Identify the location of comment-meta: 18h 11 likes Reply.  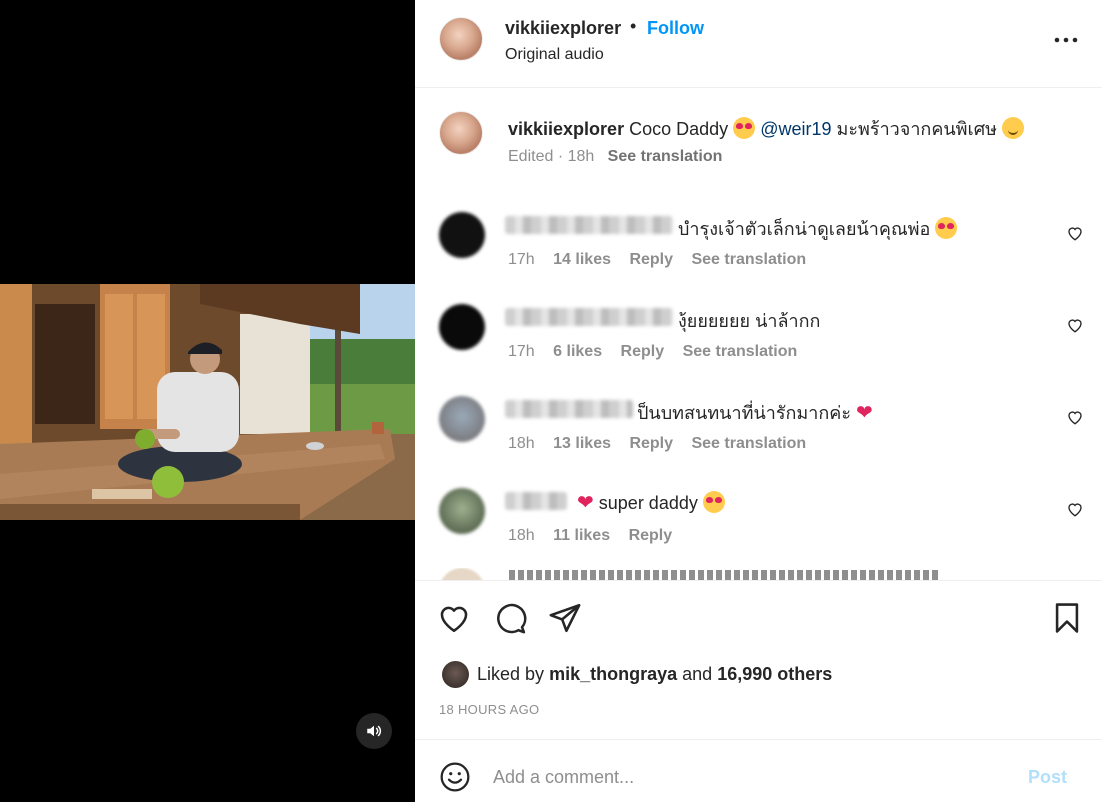
(597, 536).